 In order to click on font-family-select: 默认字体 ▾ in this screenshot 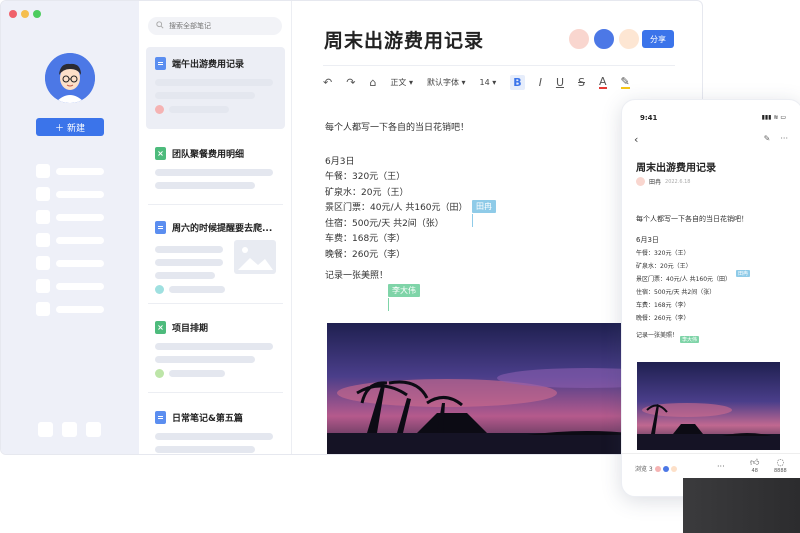, I will do `click(446, 82)`.